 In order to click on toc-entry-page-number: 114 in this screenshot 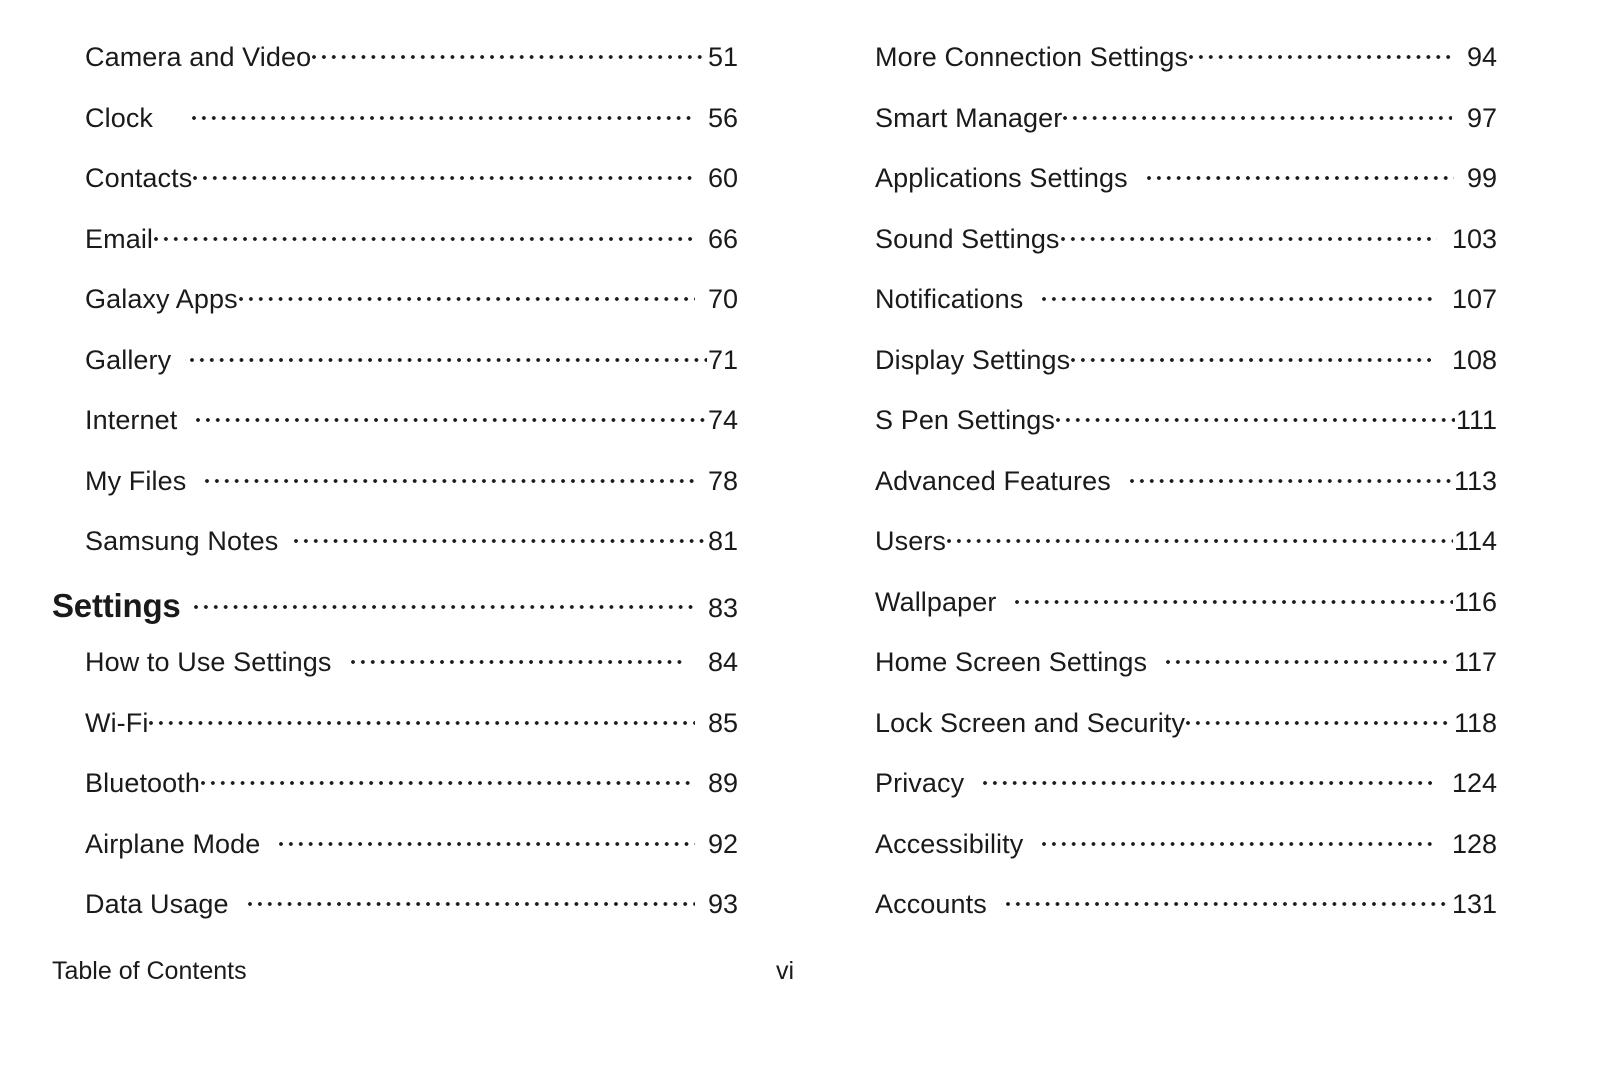, I will do `click(1475, 541)`.